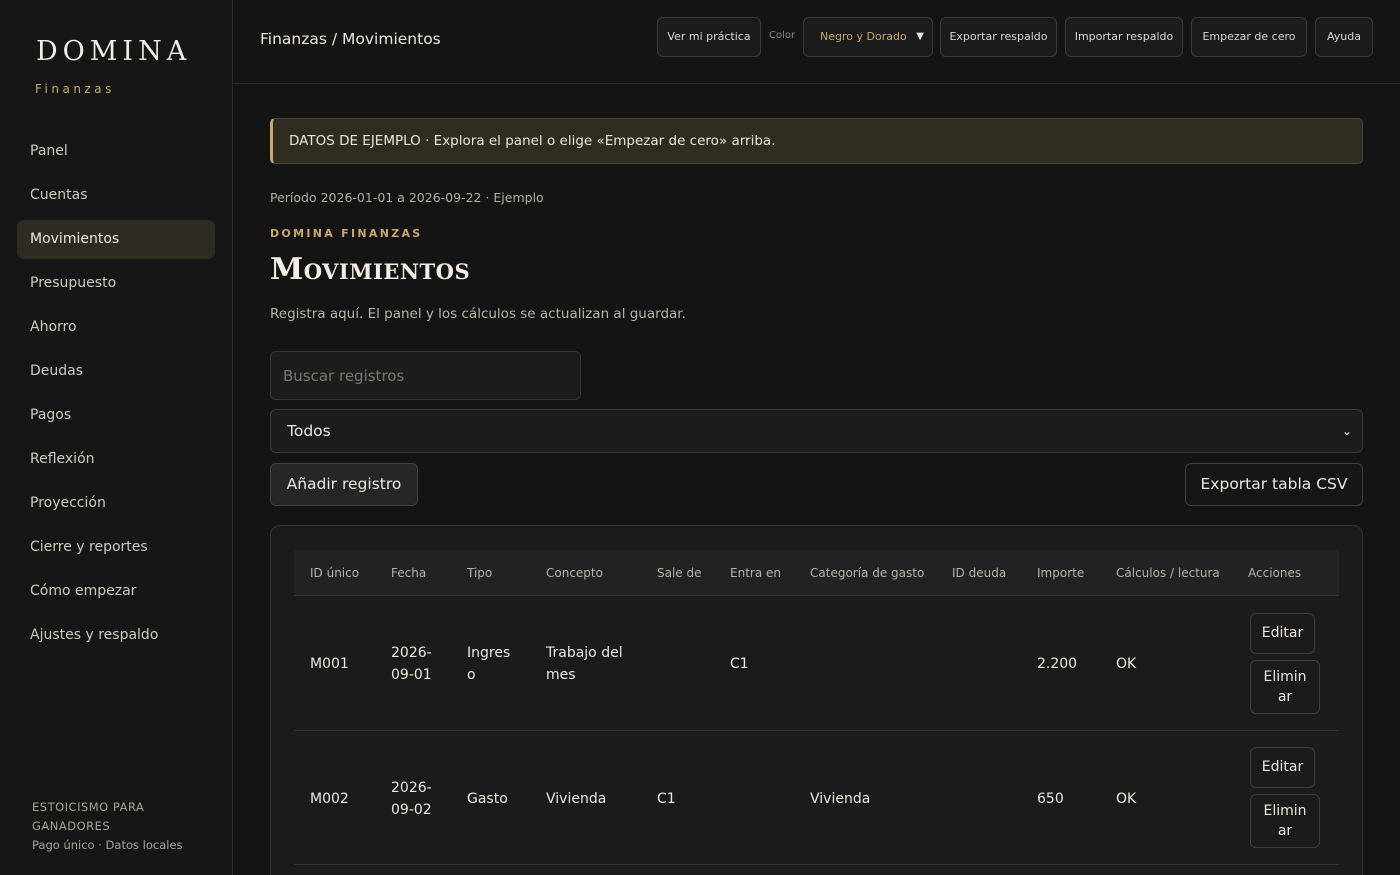  Describe the element at coordinates (867, 573) in the screenshot. I see `header-category: Categoría de gasto` at that location.